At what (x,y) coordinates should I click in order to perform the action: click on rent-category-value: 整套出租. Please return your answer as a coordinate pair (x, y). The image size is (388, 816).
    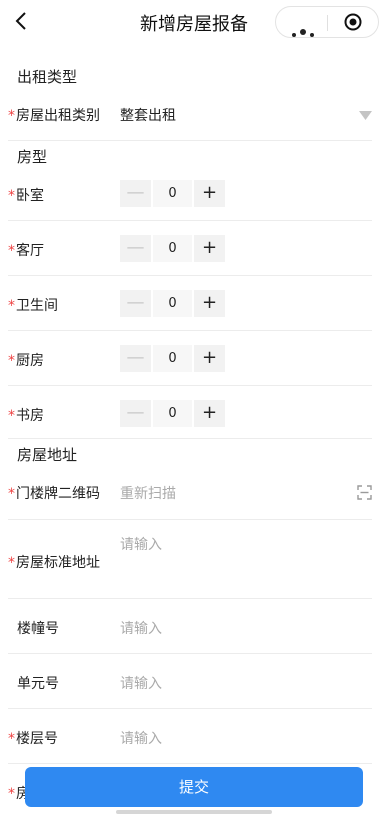
    Looking at the image, I should click on (148, 116).